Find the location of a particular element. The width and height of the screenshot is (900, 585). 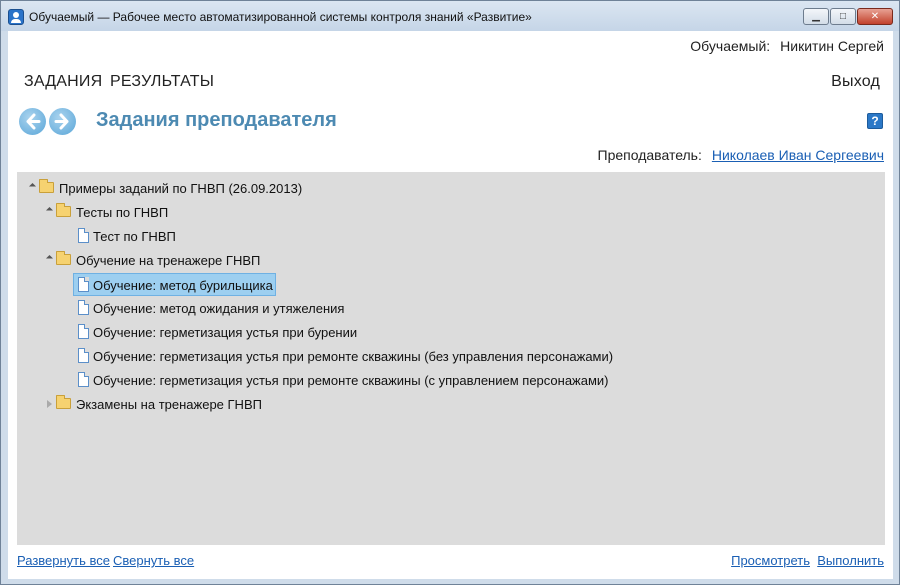

minimize-button: ▁ is located at coordinates (816, 16).